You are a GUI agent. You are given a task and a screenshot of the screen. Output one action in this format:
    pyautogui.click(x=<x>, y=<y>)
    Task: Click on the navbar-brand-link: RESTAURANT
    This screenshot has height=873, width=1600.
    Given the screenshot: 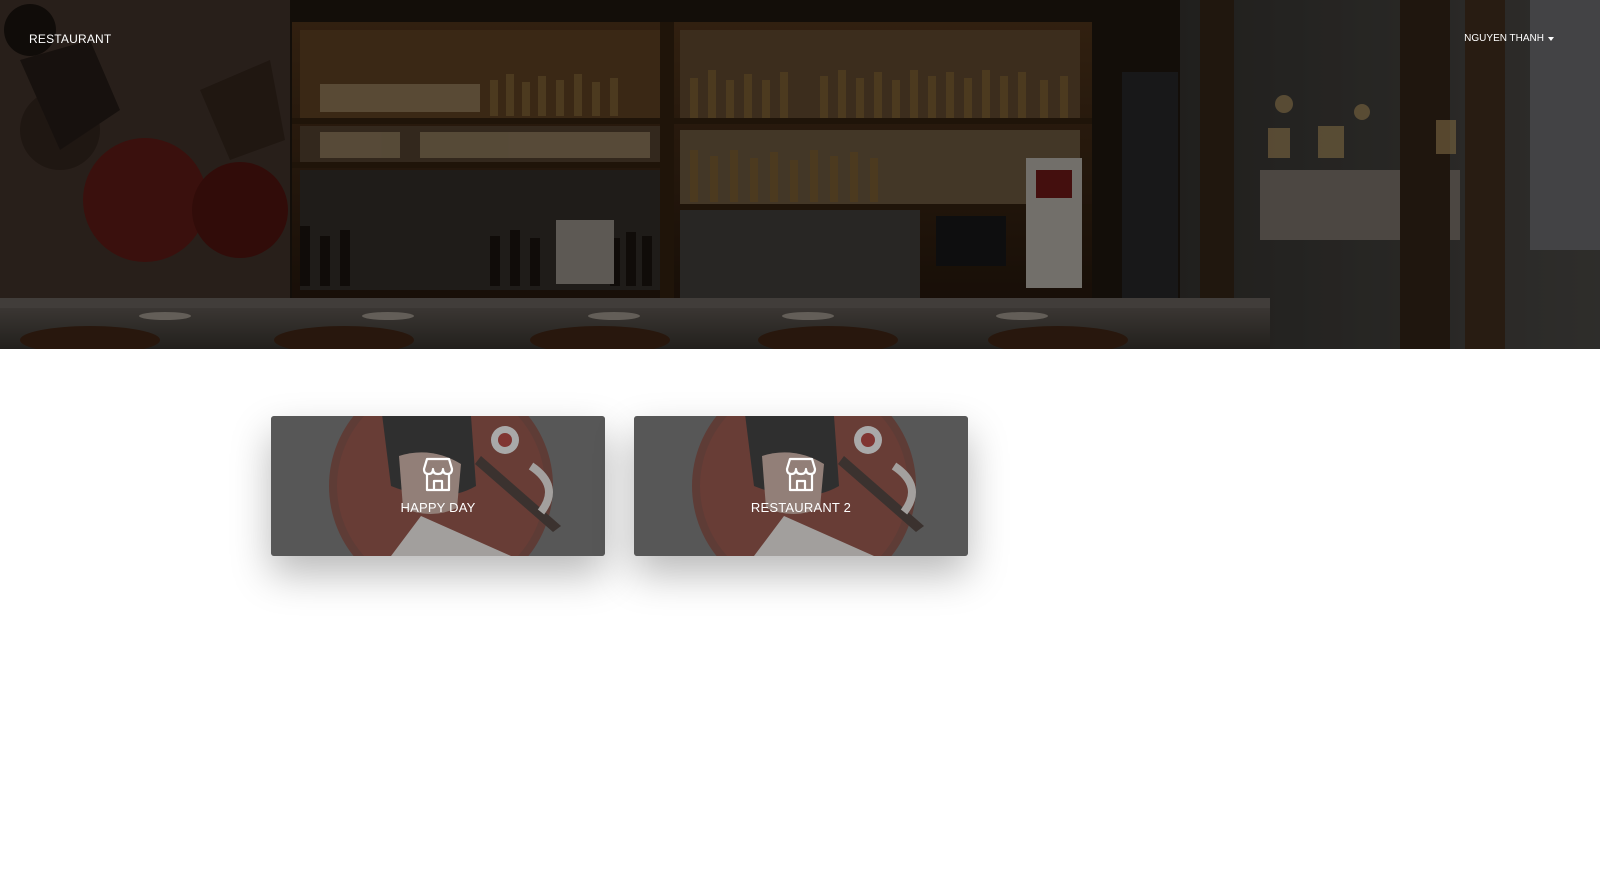 What is the action you would take?
    pyautogui.click(x=70, y=39)
    